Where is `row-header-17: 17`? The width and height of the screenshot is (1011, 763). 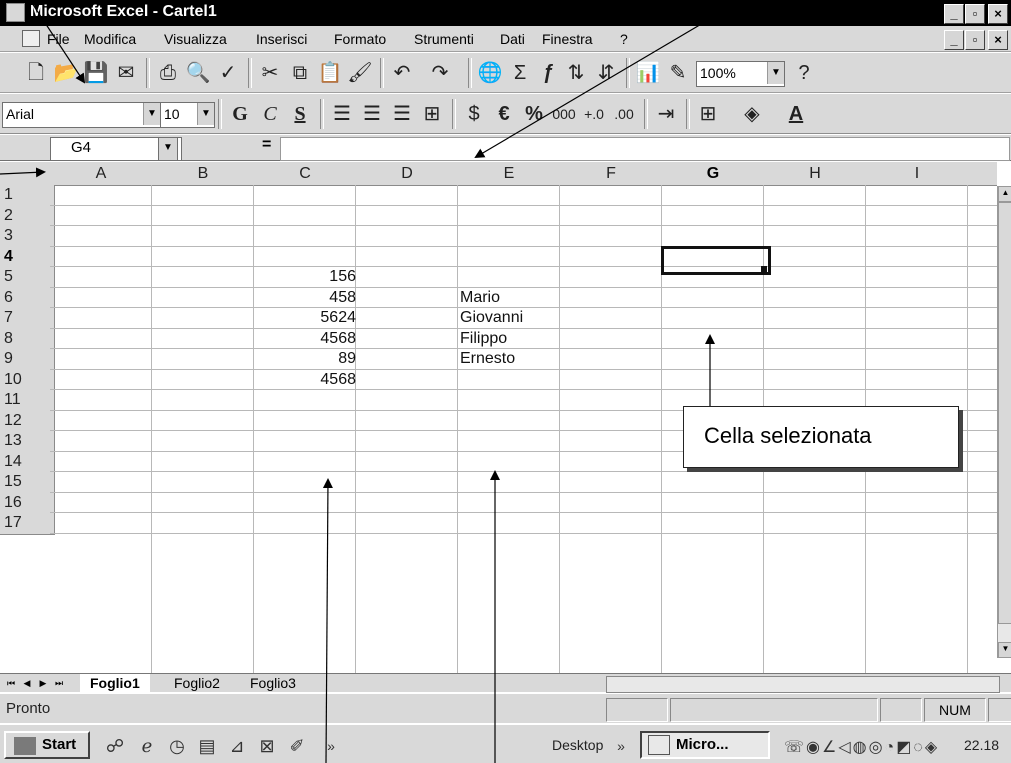 row-header-17: 17 is located at coordinates (27, 524).